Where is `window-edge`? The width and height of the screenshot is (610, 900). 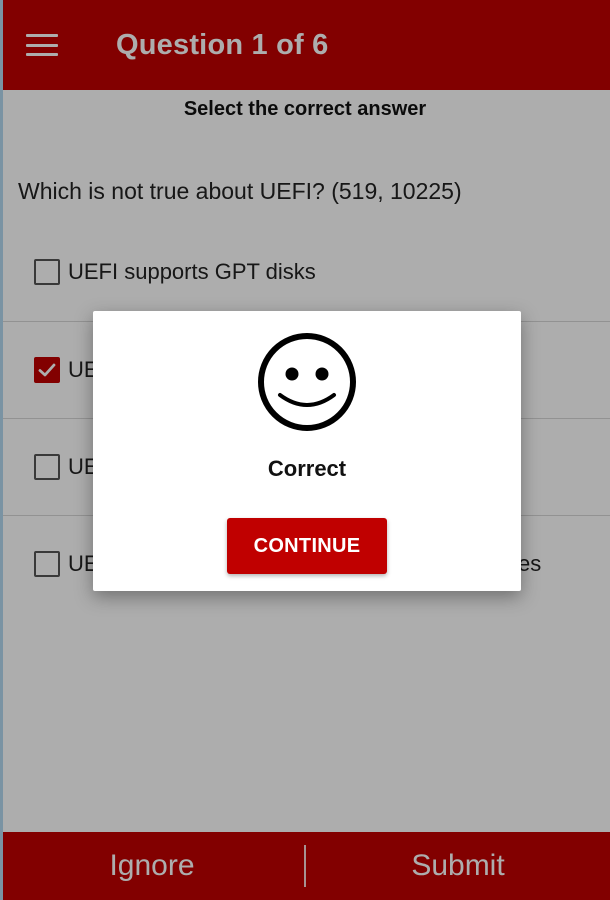
window-edge is located at coordinates (1, 450).